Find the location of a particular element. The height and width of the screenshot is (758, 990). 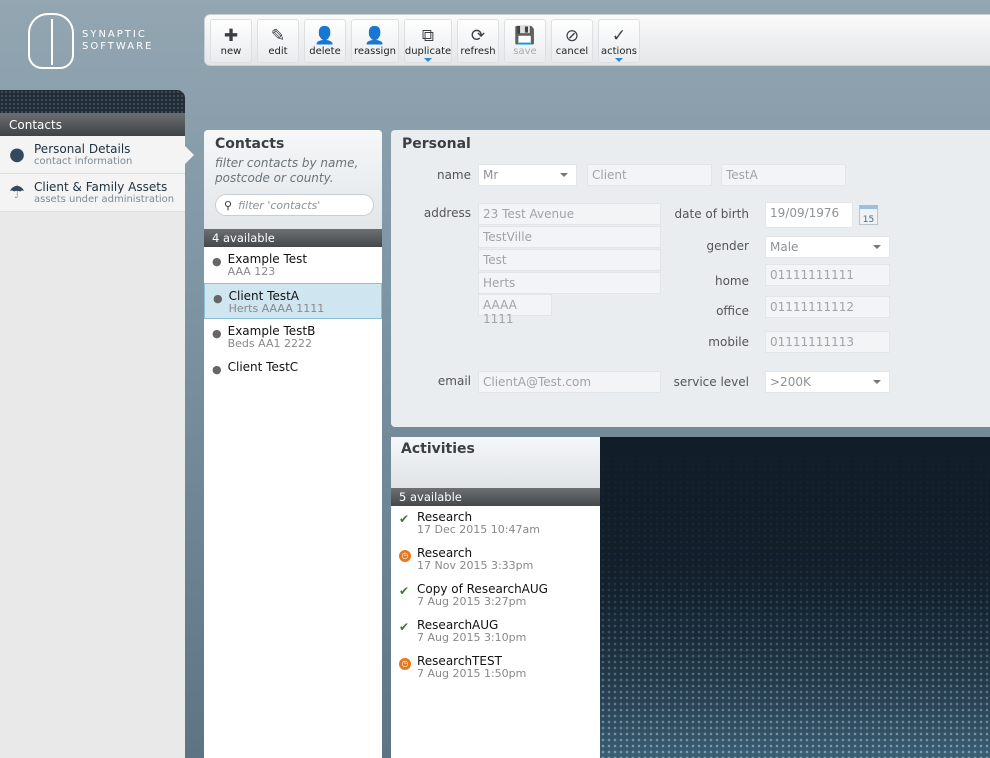

title-value: Mr is located at coordinates (491, 175).